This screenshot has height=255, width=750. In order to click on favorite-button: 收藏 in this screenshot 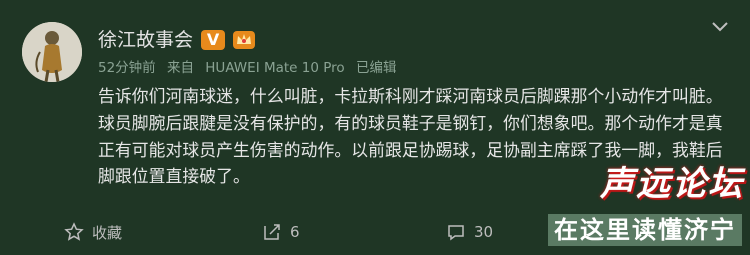, I will do `click(93, 232)`.